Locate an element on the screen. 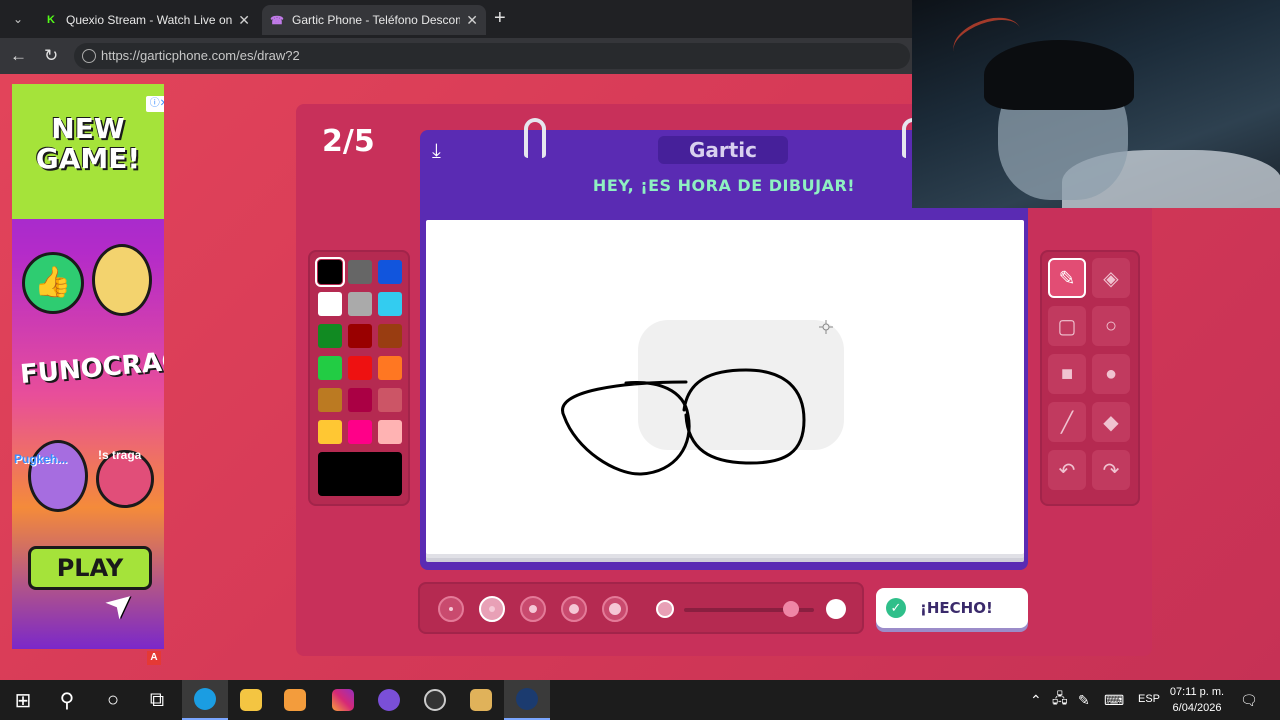 This screenshot has width=1280, height=720. brush-controls is located at coordinates (641, 608).